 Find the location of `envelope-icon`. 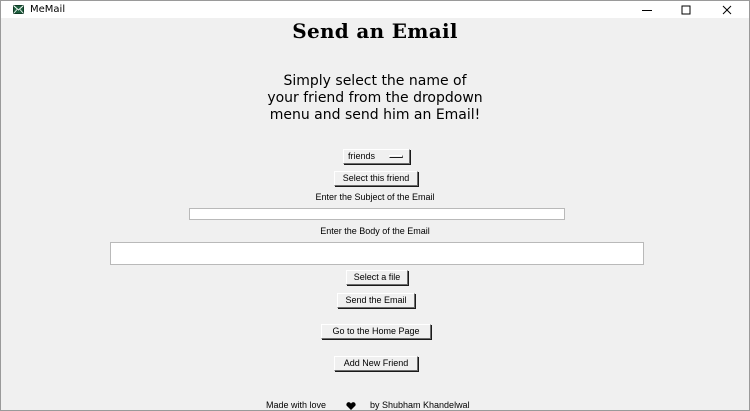

envelope-icon is located at coordinates (18, 9).